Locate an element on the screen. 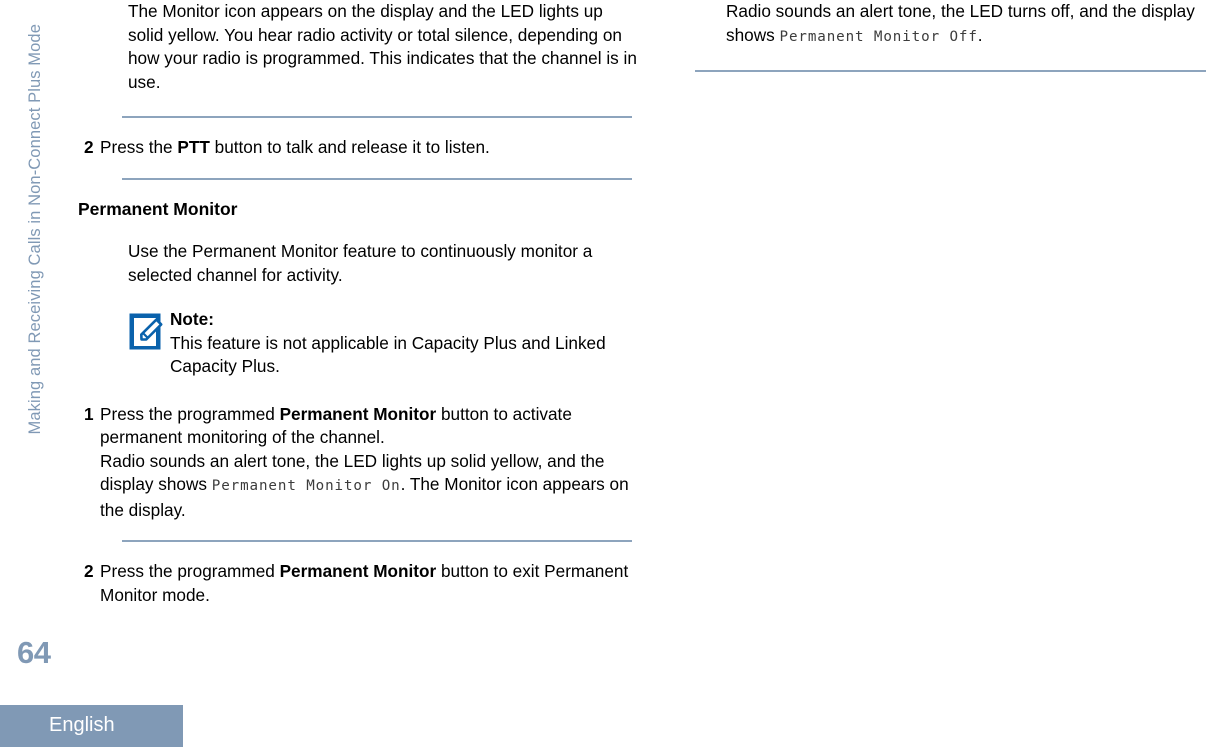  radio-display-text: Permanent Monitor On is located at coordinates (306, 486).